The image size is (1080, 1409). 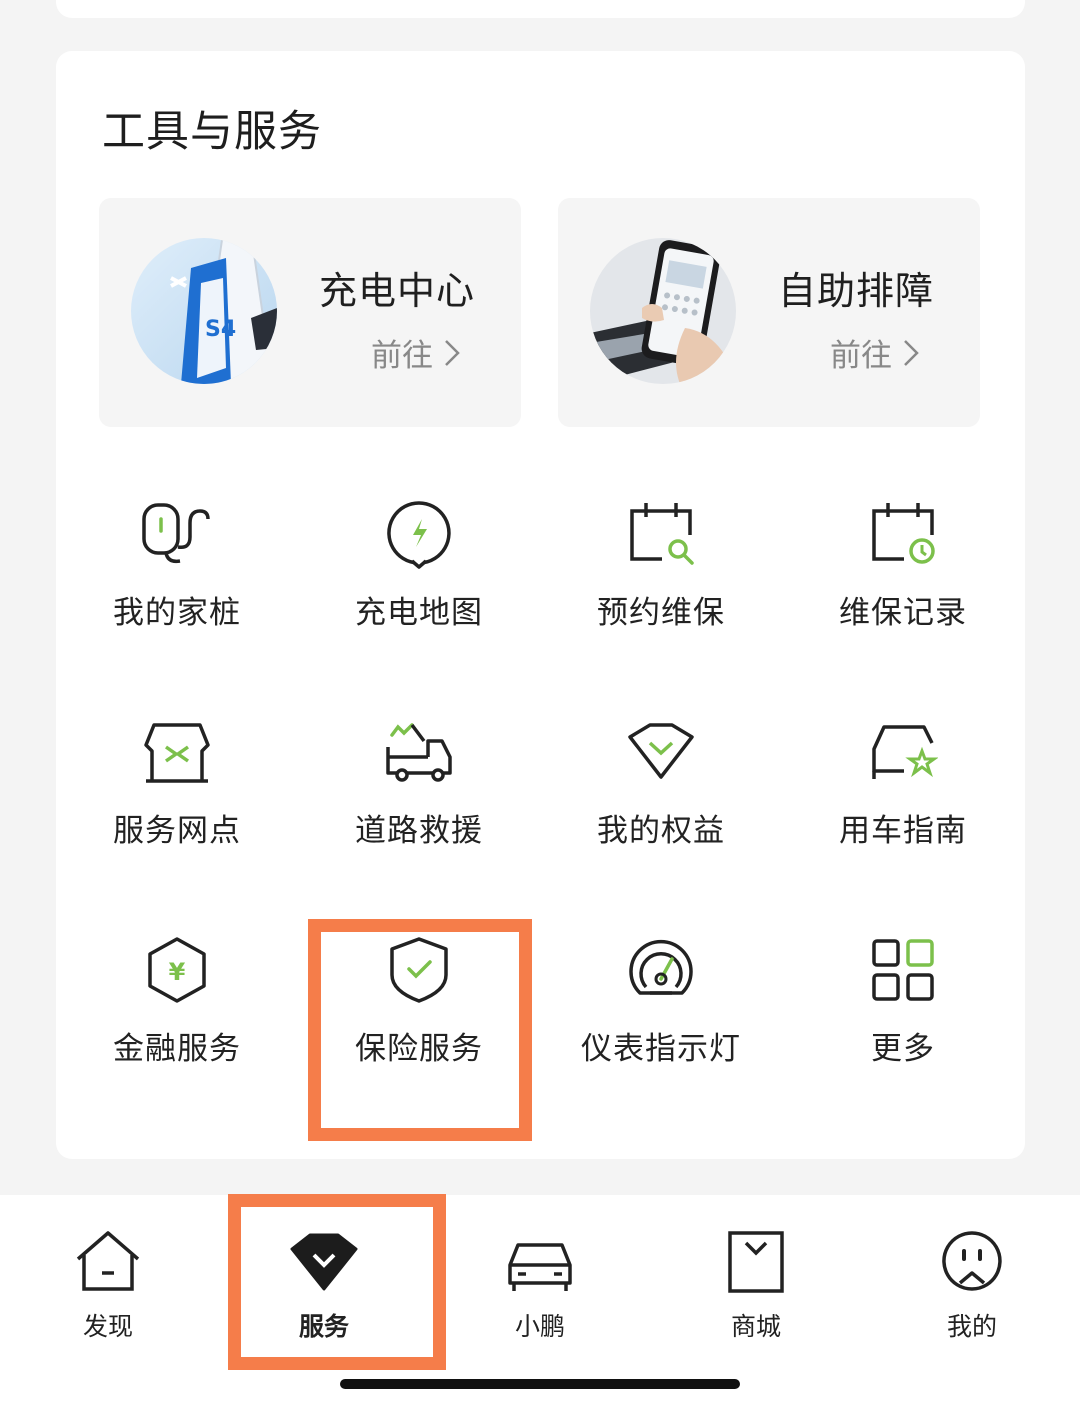 I want to click on grid-item-label: 维保记录, so click(x=903, y=613).